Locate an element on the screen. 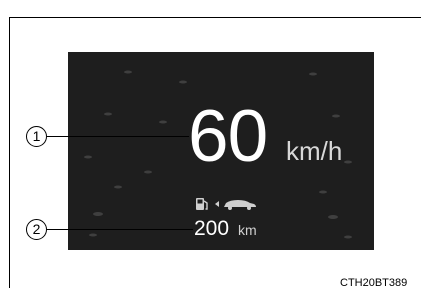  speed-value: 60 is located at coordinates (228, 136).